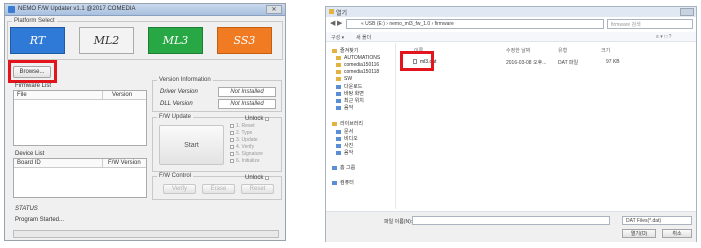 The image size is (701, 248). What do you see at coordinates (657, 220) in the screenshot?
I see `filetype-select: DAT Files(*.dat)` at bounding box center [657, 220].